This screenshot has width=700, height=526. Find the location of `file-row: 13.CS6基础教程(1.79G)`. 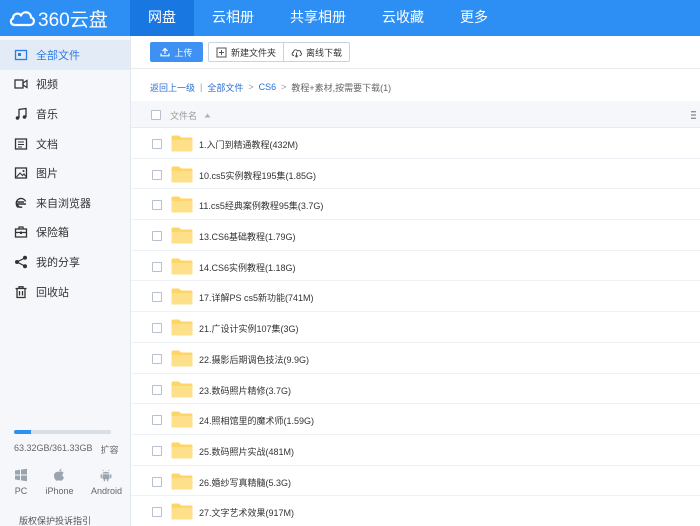

file-row: 13.CS6基础教程(1.79G) is located at coordinates (415, 235).